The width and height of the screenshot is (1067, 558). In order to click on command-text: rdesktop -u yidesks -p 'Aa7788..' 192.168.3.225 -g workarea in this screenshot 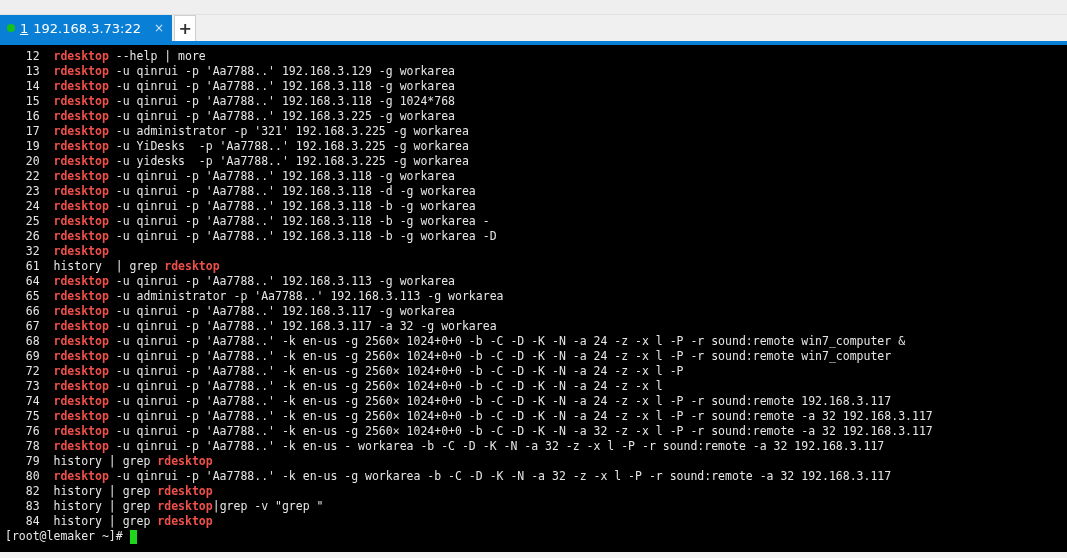, I will do `click(261, 161)`.